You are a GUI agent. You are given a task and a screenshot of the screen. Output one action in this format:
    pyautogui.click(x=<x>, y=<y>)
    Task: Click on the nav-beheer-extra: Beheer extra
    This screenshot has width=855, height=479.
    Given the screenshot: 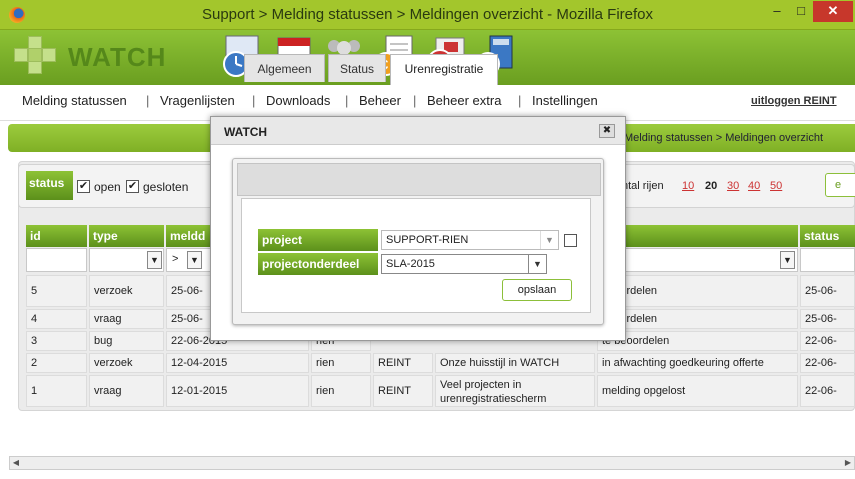 What is the action you would take?
    pyautogui.click(x=464, y=100)
    